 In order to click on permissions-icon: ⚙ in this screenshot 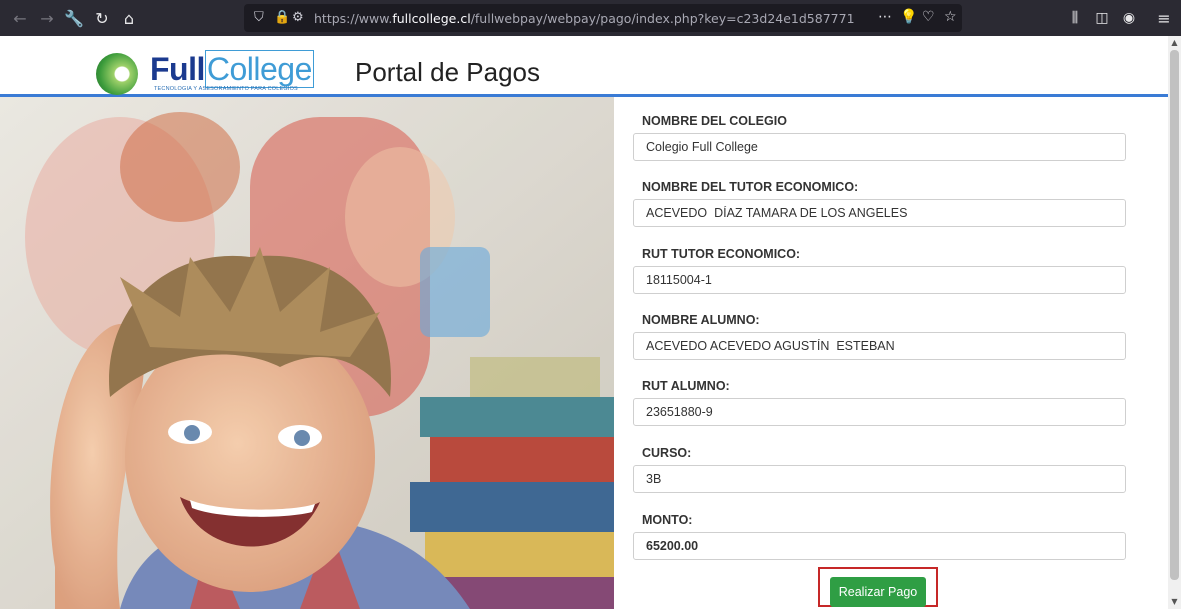, I will do `click(298, 17)`.